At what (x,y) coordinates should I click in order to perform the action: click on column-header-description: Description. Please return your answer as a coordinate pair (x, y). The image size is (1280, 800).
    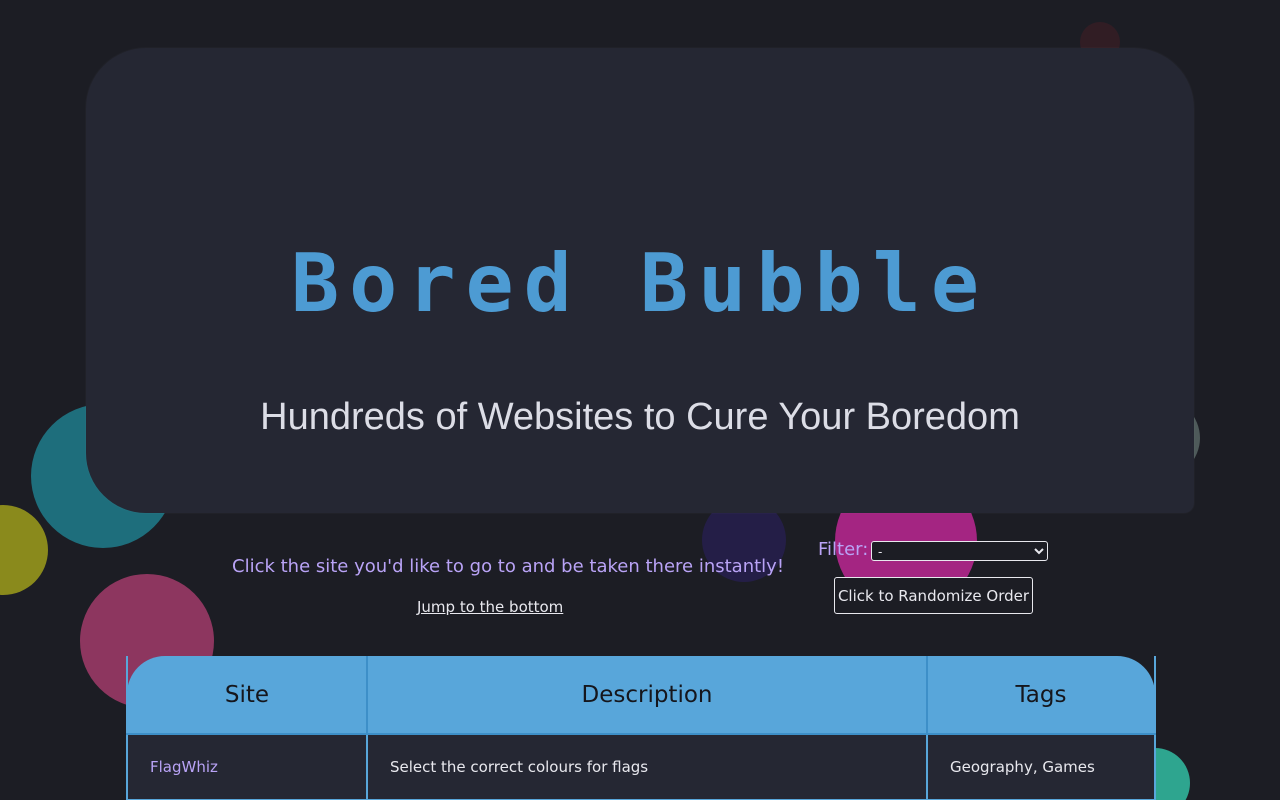
    Looking at the image, I should click on (647, 695).